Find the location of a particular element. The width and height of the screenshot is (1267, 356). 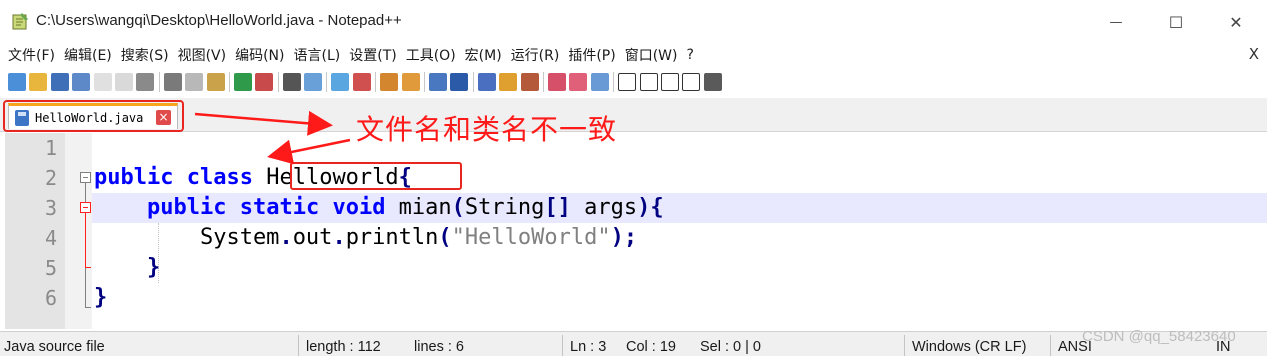

code-token: "HelloWorld" is located at coordinates (531, 237).